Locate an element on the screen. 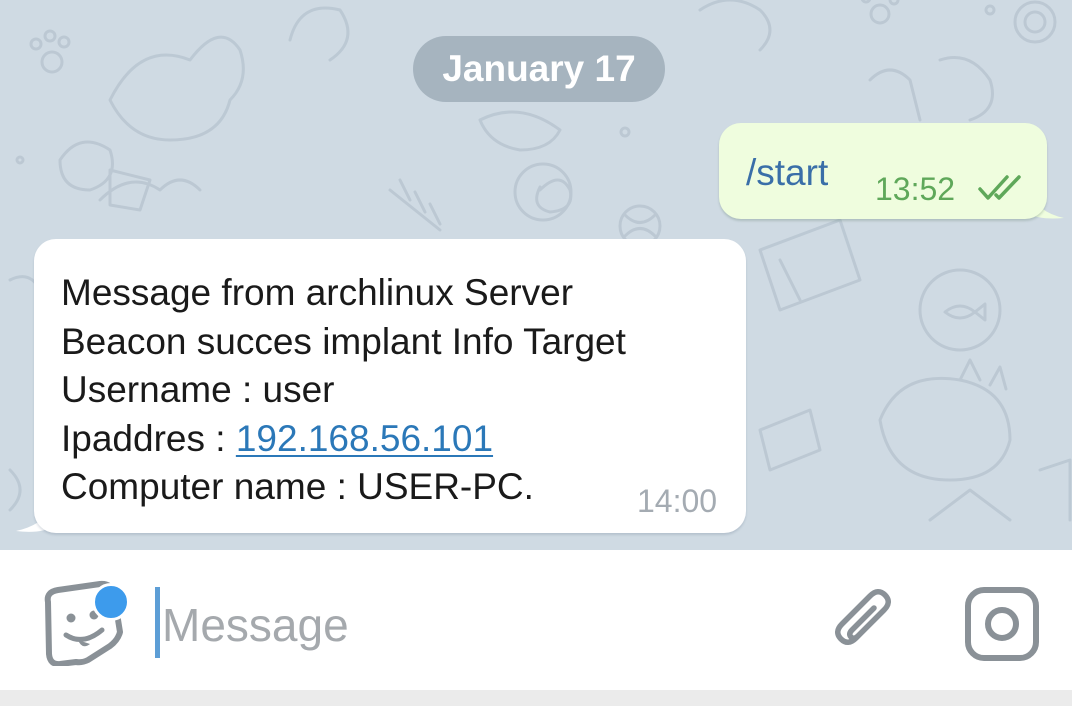 This screenshot has height=706, width=1072. outgoing-message-time: 13:52 is located at coordinates (915, 189).